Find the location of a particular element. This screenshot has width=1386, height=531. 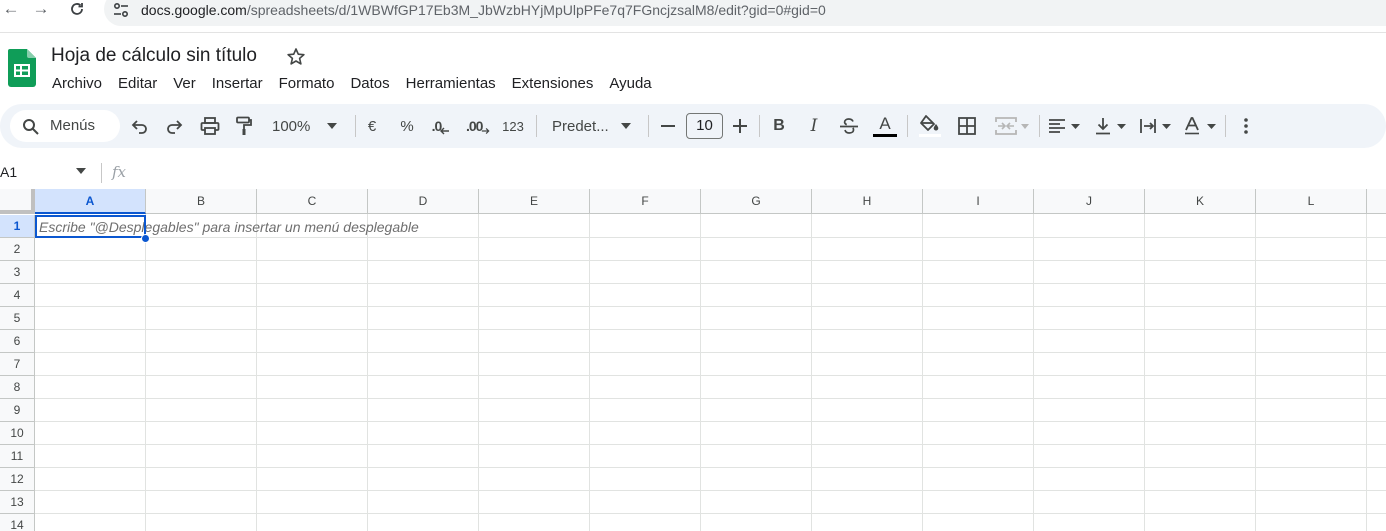

star-icon is located at coordinates (296, 57).